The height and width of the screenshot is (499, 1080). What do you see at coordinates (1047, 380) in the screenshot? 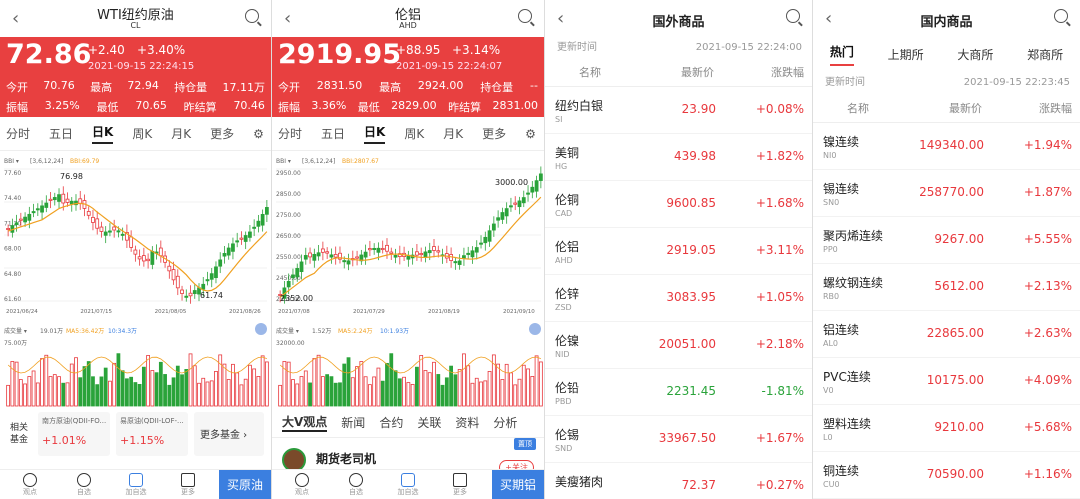
I see `commodity-change: +4.09%` at bounding box center [1047, 380].